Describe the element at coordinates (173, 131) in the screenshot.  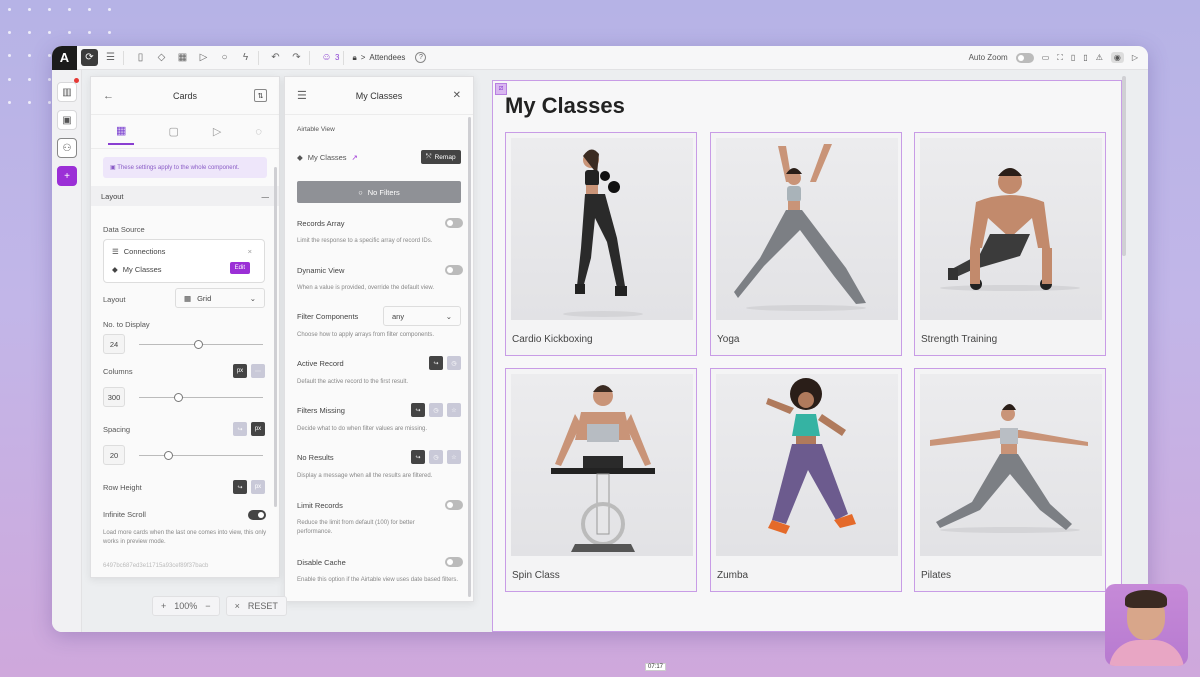
I see `tab-style-icon: ▢` at that location.